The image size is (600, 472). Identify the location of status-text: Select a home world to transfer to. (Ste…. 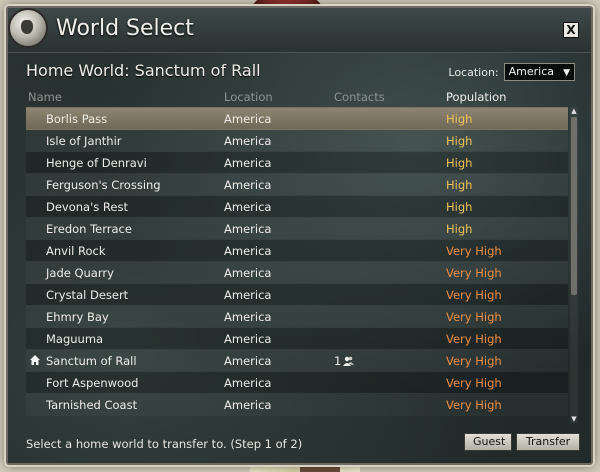
(164, 444).